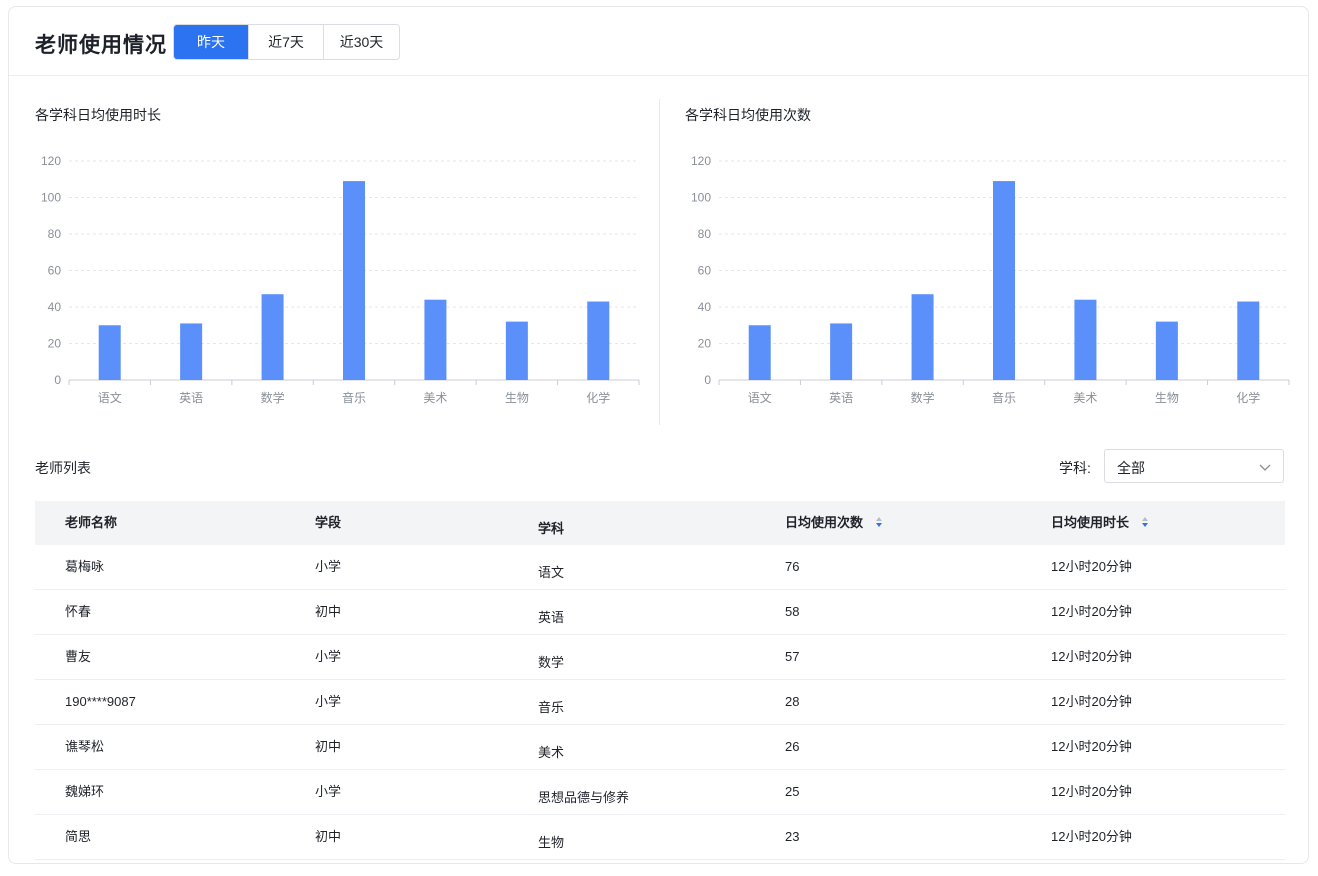 The width and height of the screenshot is (1318, 876). Describe the element at coordinates (990, 279) in the screenshot. I see `count-chart: 0 20 40 60 80 100 120 语文 英语 数学 音乐 美术 生物 化学` at that location.